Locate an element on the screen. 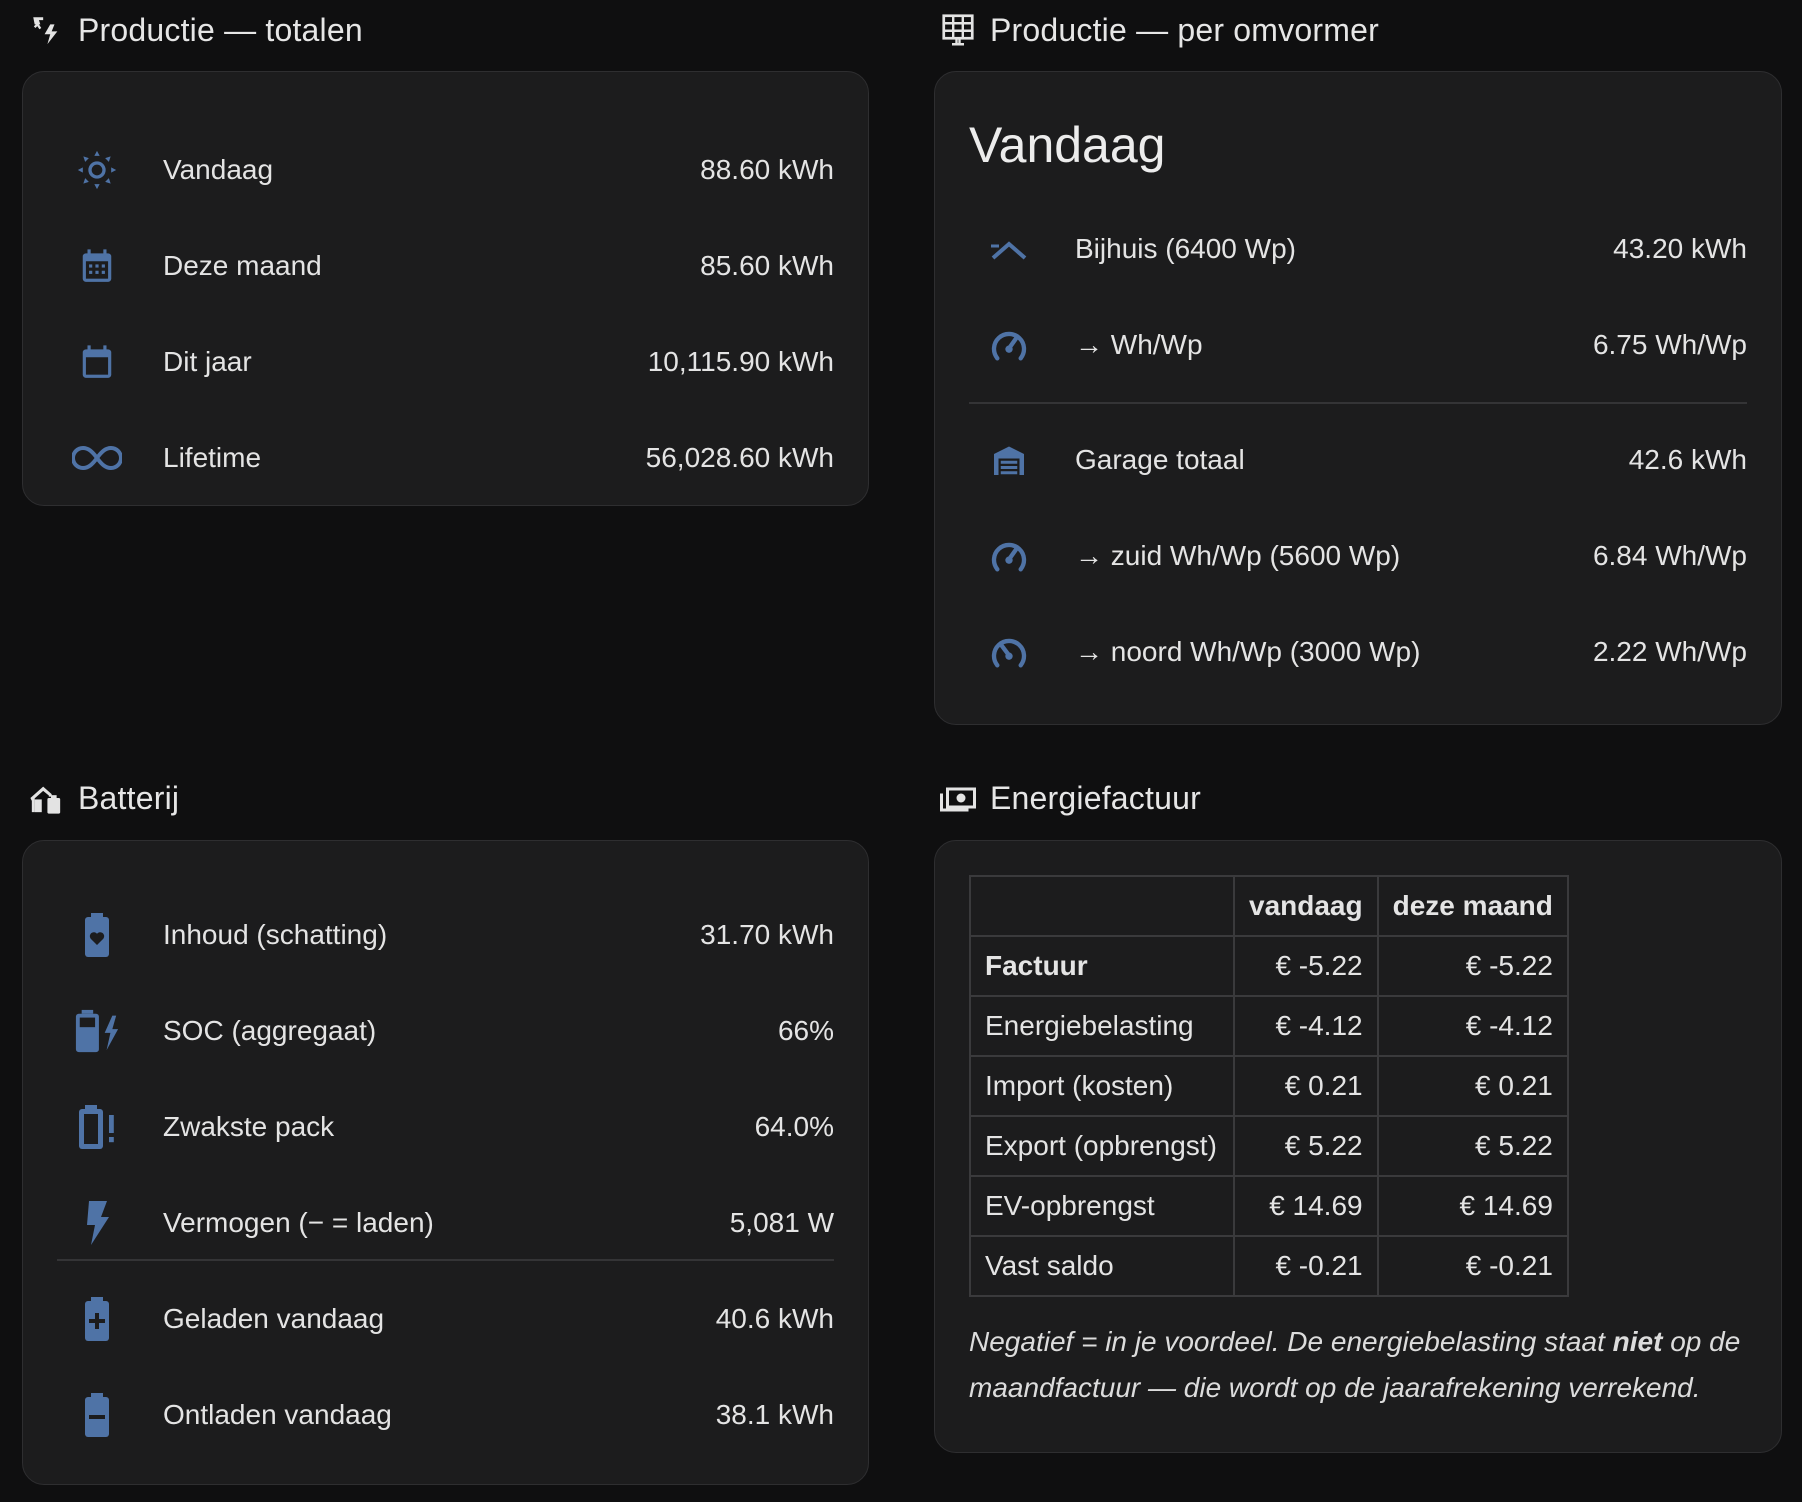 The height and width of the screenshot is (1502, 1802). row-label: Lifetime is located at coordinates (212, 457).